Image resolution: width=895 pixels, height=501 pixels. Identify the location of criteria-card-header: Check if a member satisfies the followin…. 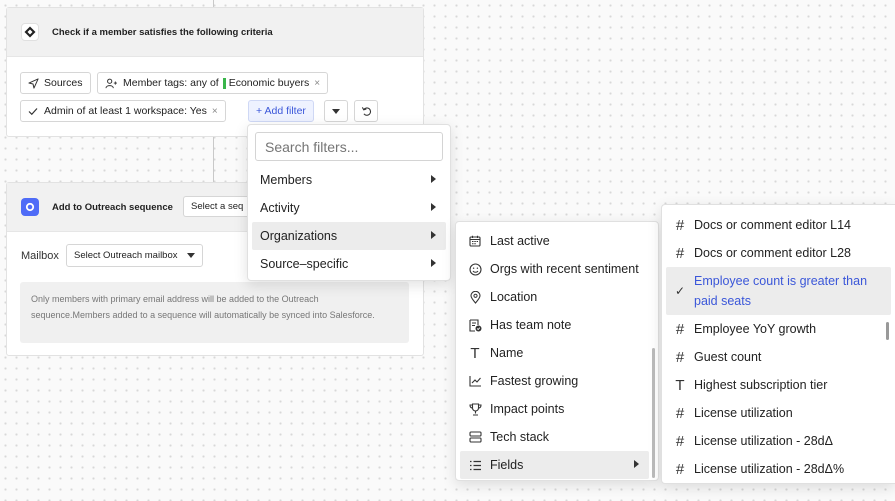
(215, 32).